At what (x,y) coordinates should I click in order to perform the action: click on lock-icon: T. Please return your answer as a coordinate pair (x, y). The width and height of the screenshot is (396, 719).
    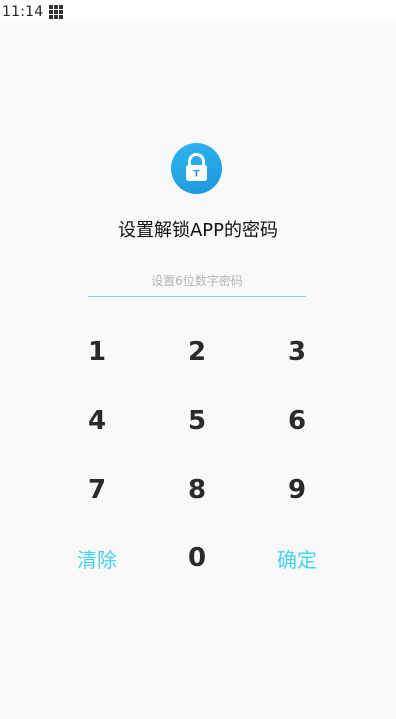
    Looking at the image, I should click on (196, 168).